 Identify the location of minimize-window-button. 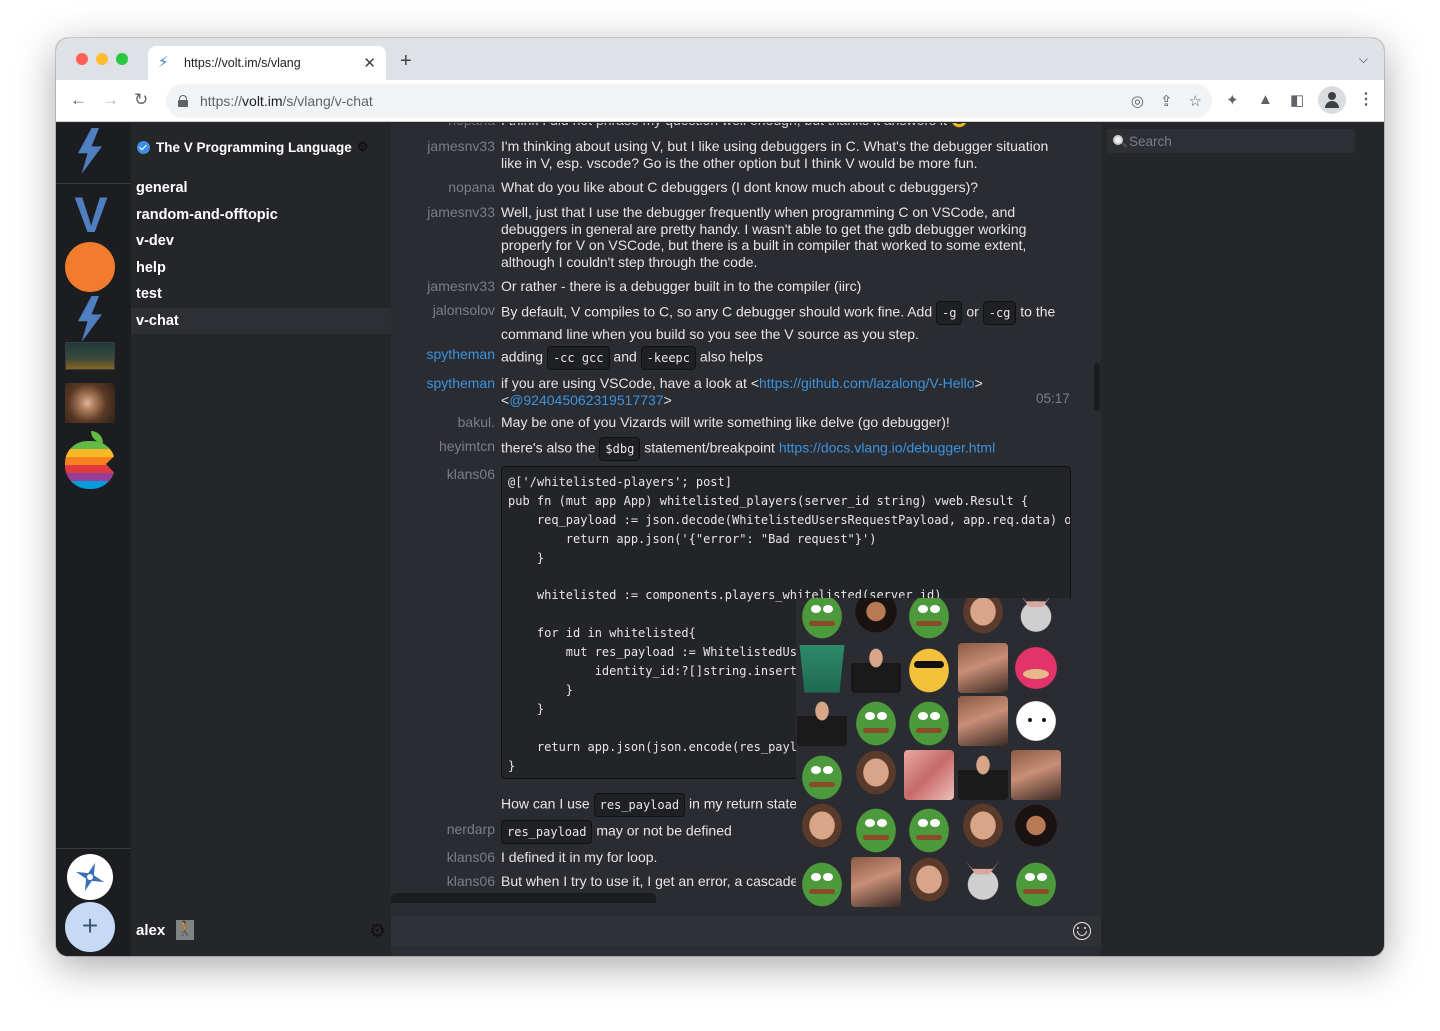
(102, 59).